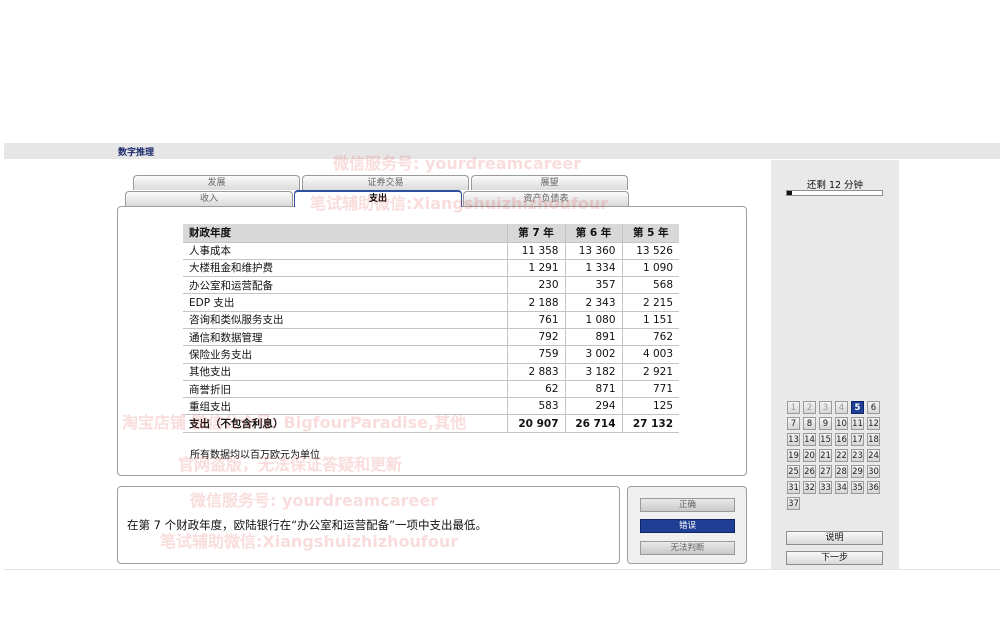  What do you see at coordinates (650, 233) in the screenshot?
I see `column-header: 第 5 年` at bounding box center [650, 233].